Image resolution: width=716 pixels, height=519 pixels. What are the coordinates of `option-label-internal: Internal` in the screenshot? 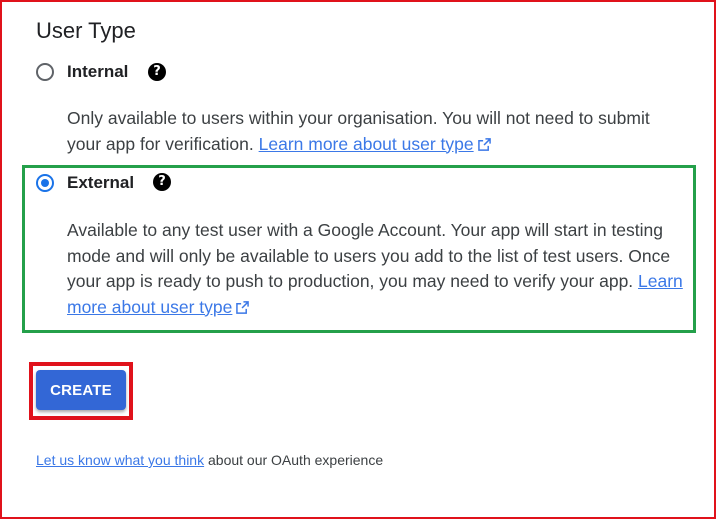 It's located at (98, 71).